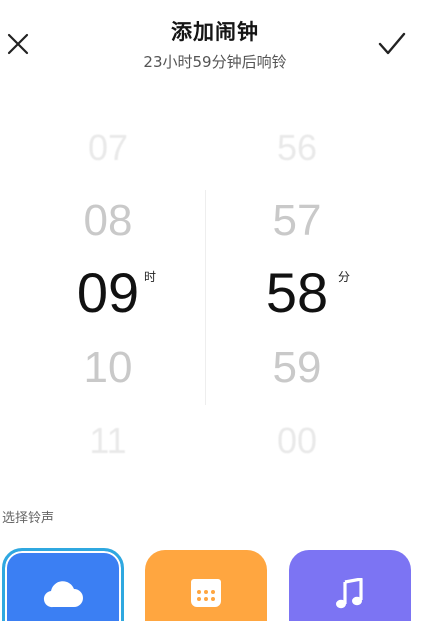 Image resolution: width=430 pixels, height=621 pixels. I want to click on confirm-button, so click(392, 44).